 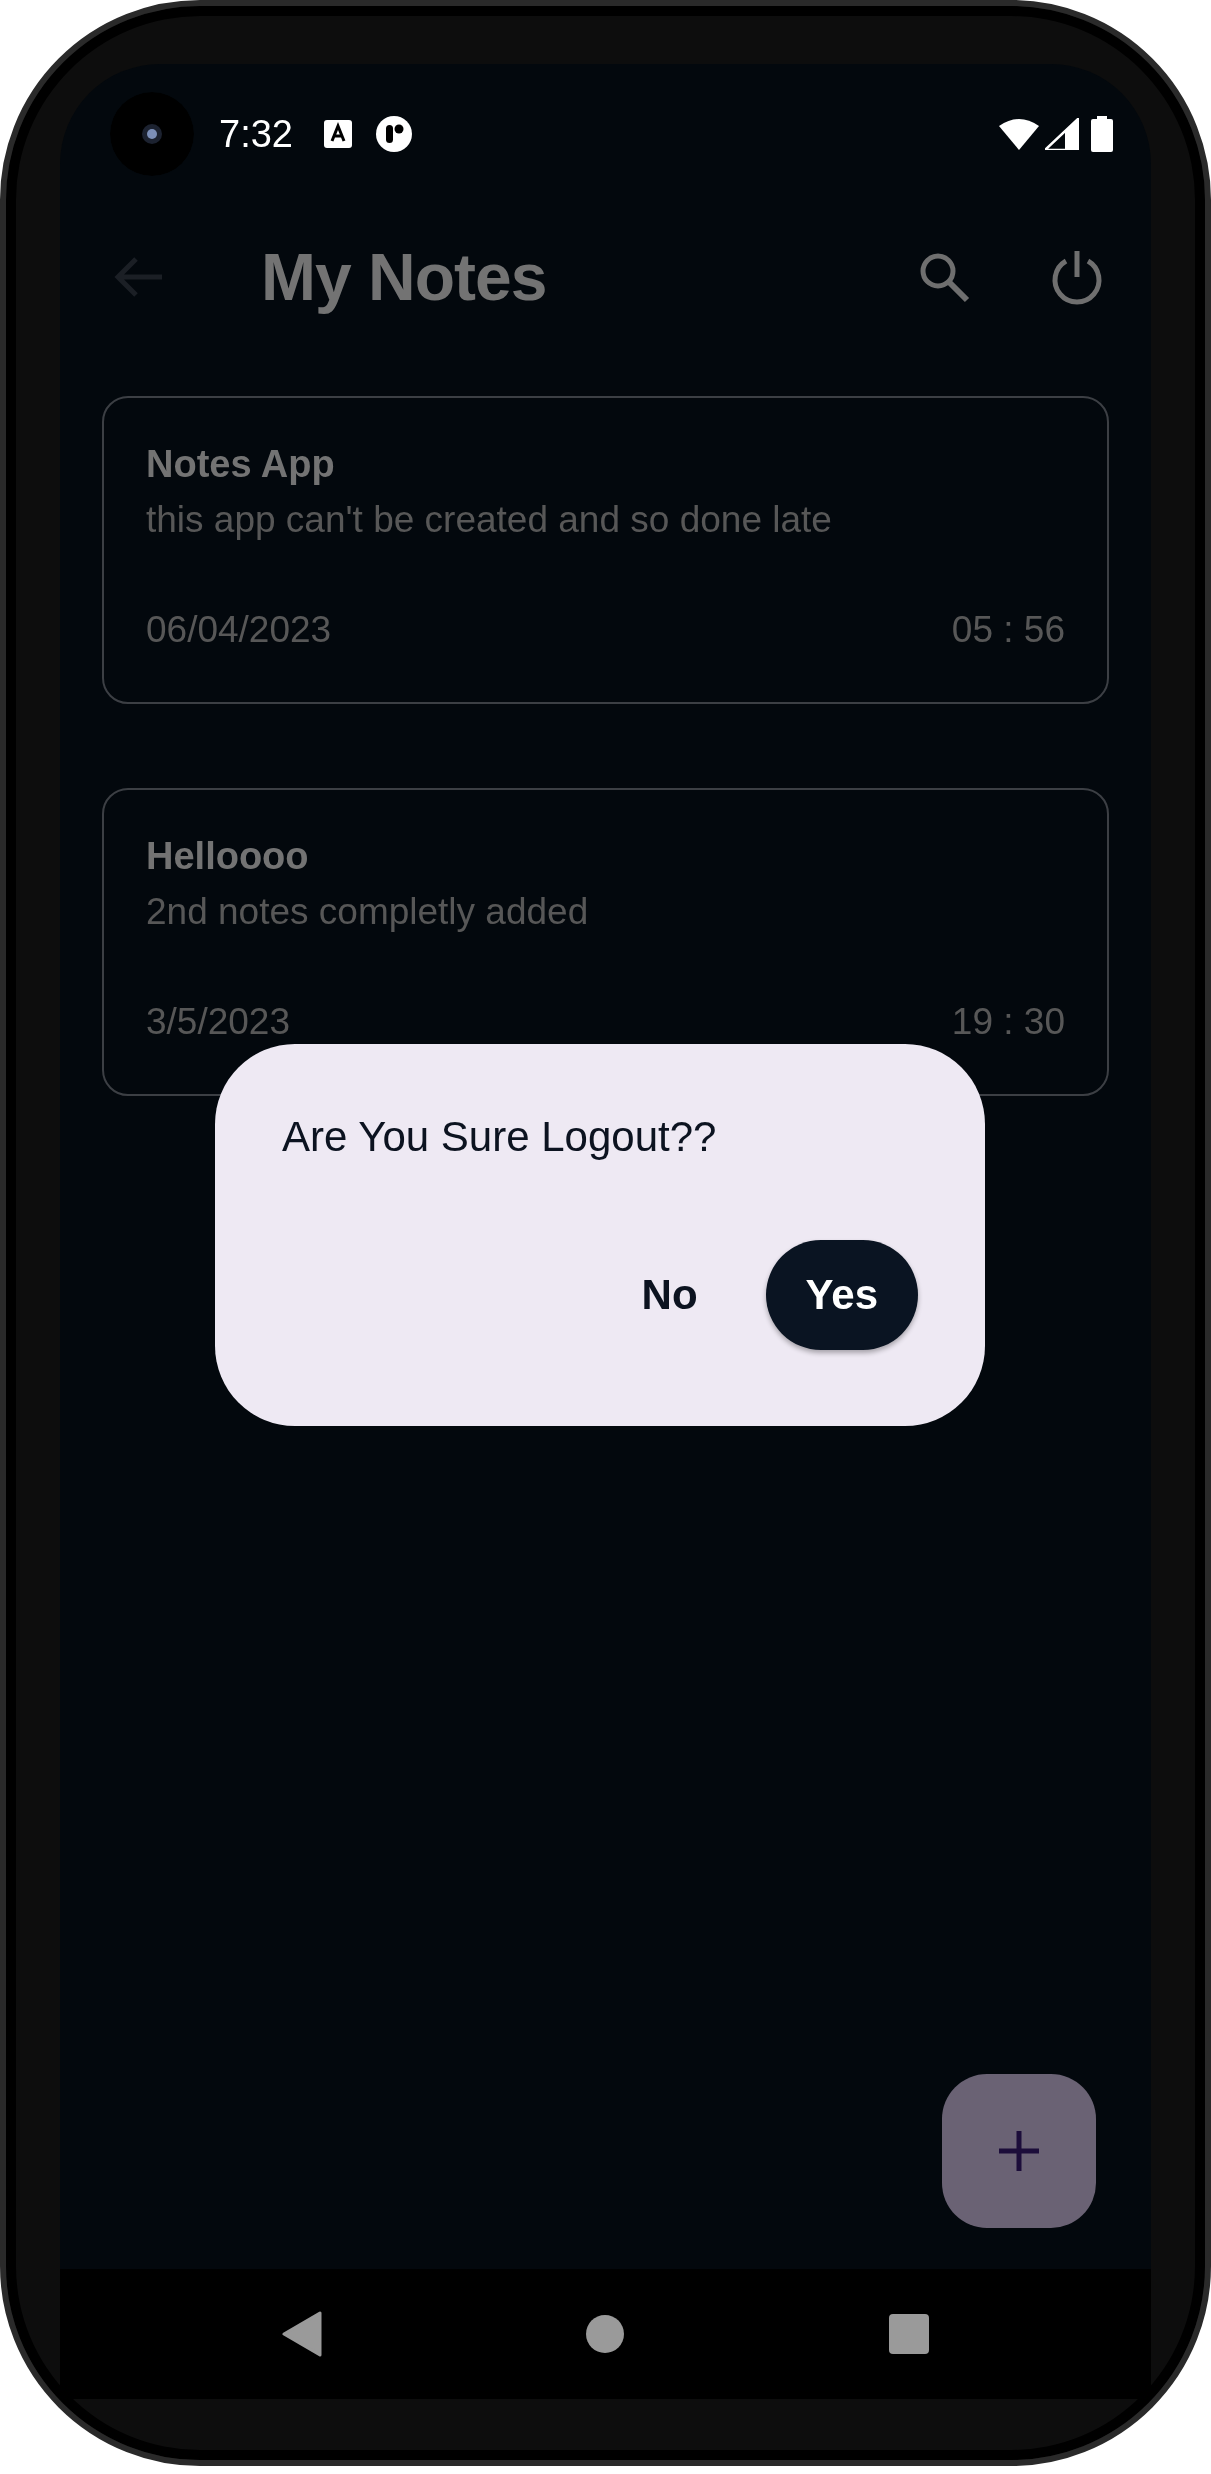 I want to click on app-title: My Notes, so click(x=404, y=276).